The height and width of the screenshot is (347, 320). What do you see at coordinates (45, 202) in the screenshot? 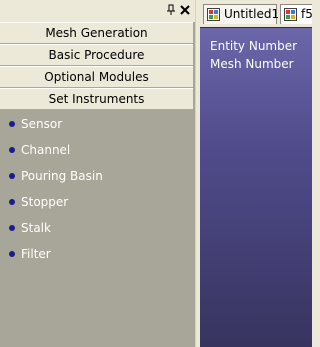
I see `list-item-label: Stopper` at bounding box center [45, 202].